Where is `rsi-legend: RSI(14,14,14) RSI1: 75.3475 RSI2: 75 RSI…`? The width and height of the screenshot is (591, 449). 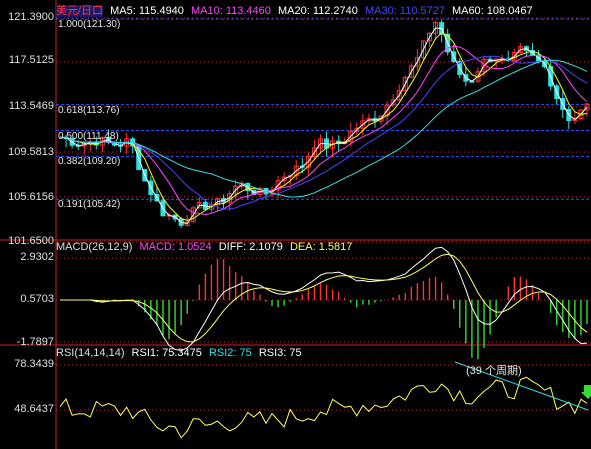
rsi-legend: RSI(14,14,14) RSI1: 75.3475 RSI2: 75 RSI… is located at coordinates (181, 353).